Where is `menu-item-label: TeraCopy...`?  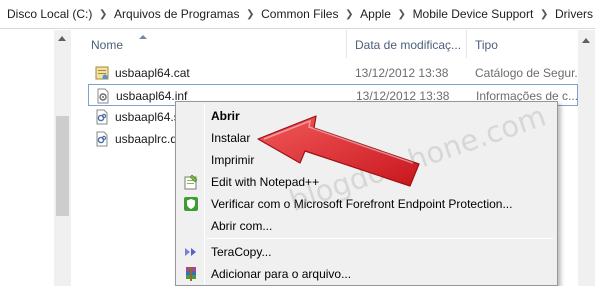
menu-item-label: TeraCopy... is located at coordinates (241, 252).